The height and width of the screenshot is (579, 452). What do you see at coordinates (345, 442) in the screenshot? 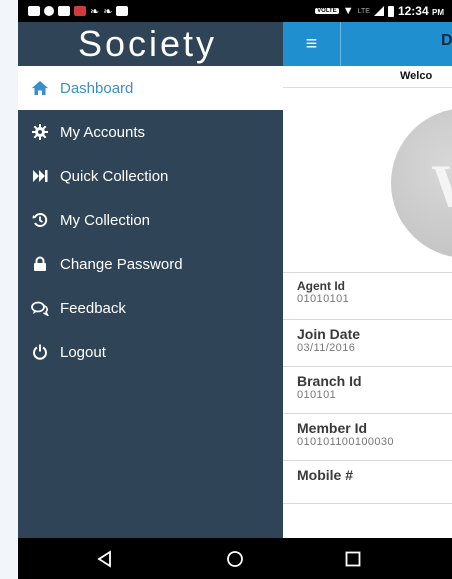
I see `member-id-value: 010101100100030` at bounding box center [345, 442].